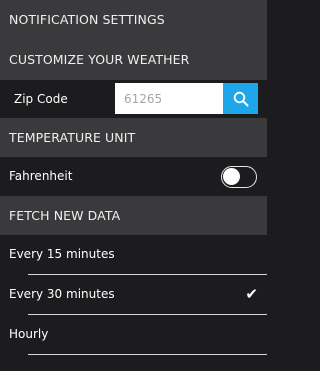 The width and height of the screenshot is (320, 371). What do you see at coordinates (29, 334) in the screenshot?
I see `option-label: Hourly` at bounding box center [29, 334].